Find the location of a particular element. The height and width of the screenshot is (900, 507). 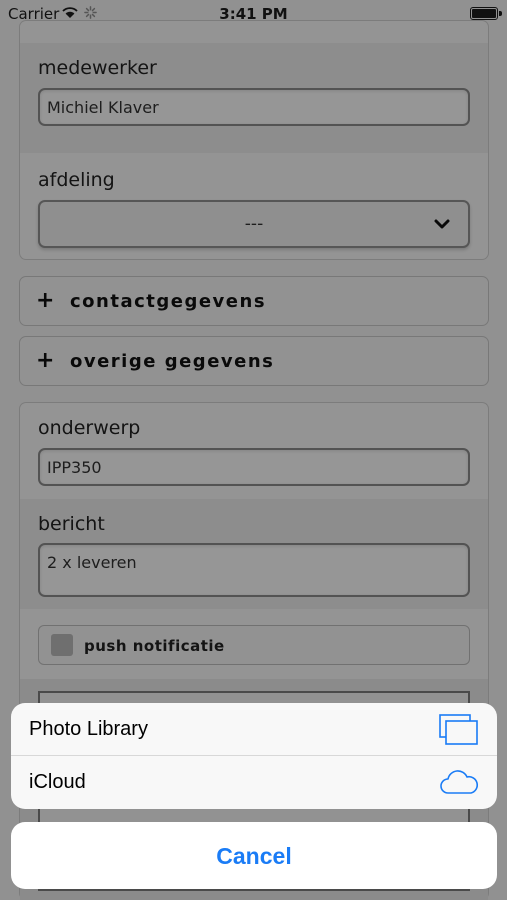

icloud-option: iCloud is located at coordinates (254, 782).